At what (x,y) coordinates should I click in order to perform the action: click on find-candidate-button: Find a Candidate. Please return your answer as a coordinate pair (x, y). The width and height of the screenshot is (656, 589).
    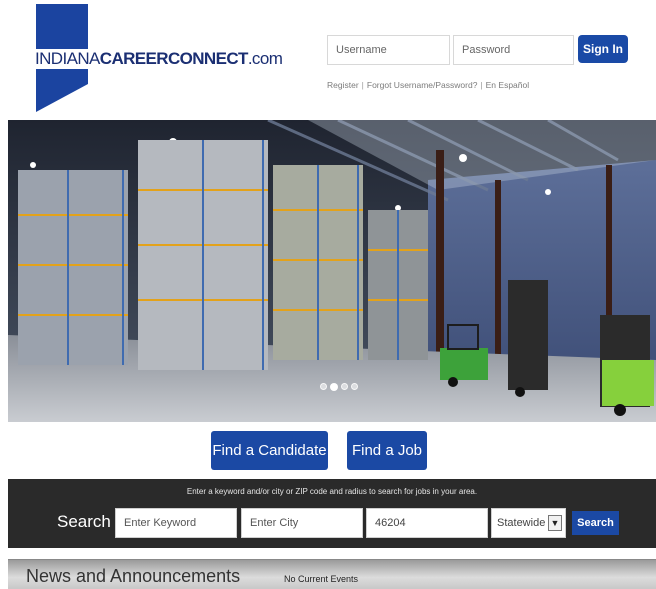
    Looking at the image, I should click on (269, 450).